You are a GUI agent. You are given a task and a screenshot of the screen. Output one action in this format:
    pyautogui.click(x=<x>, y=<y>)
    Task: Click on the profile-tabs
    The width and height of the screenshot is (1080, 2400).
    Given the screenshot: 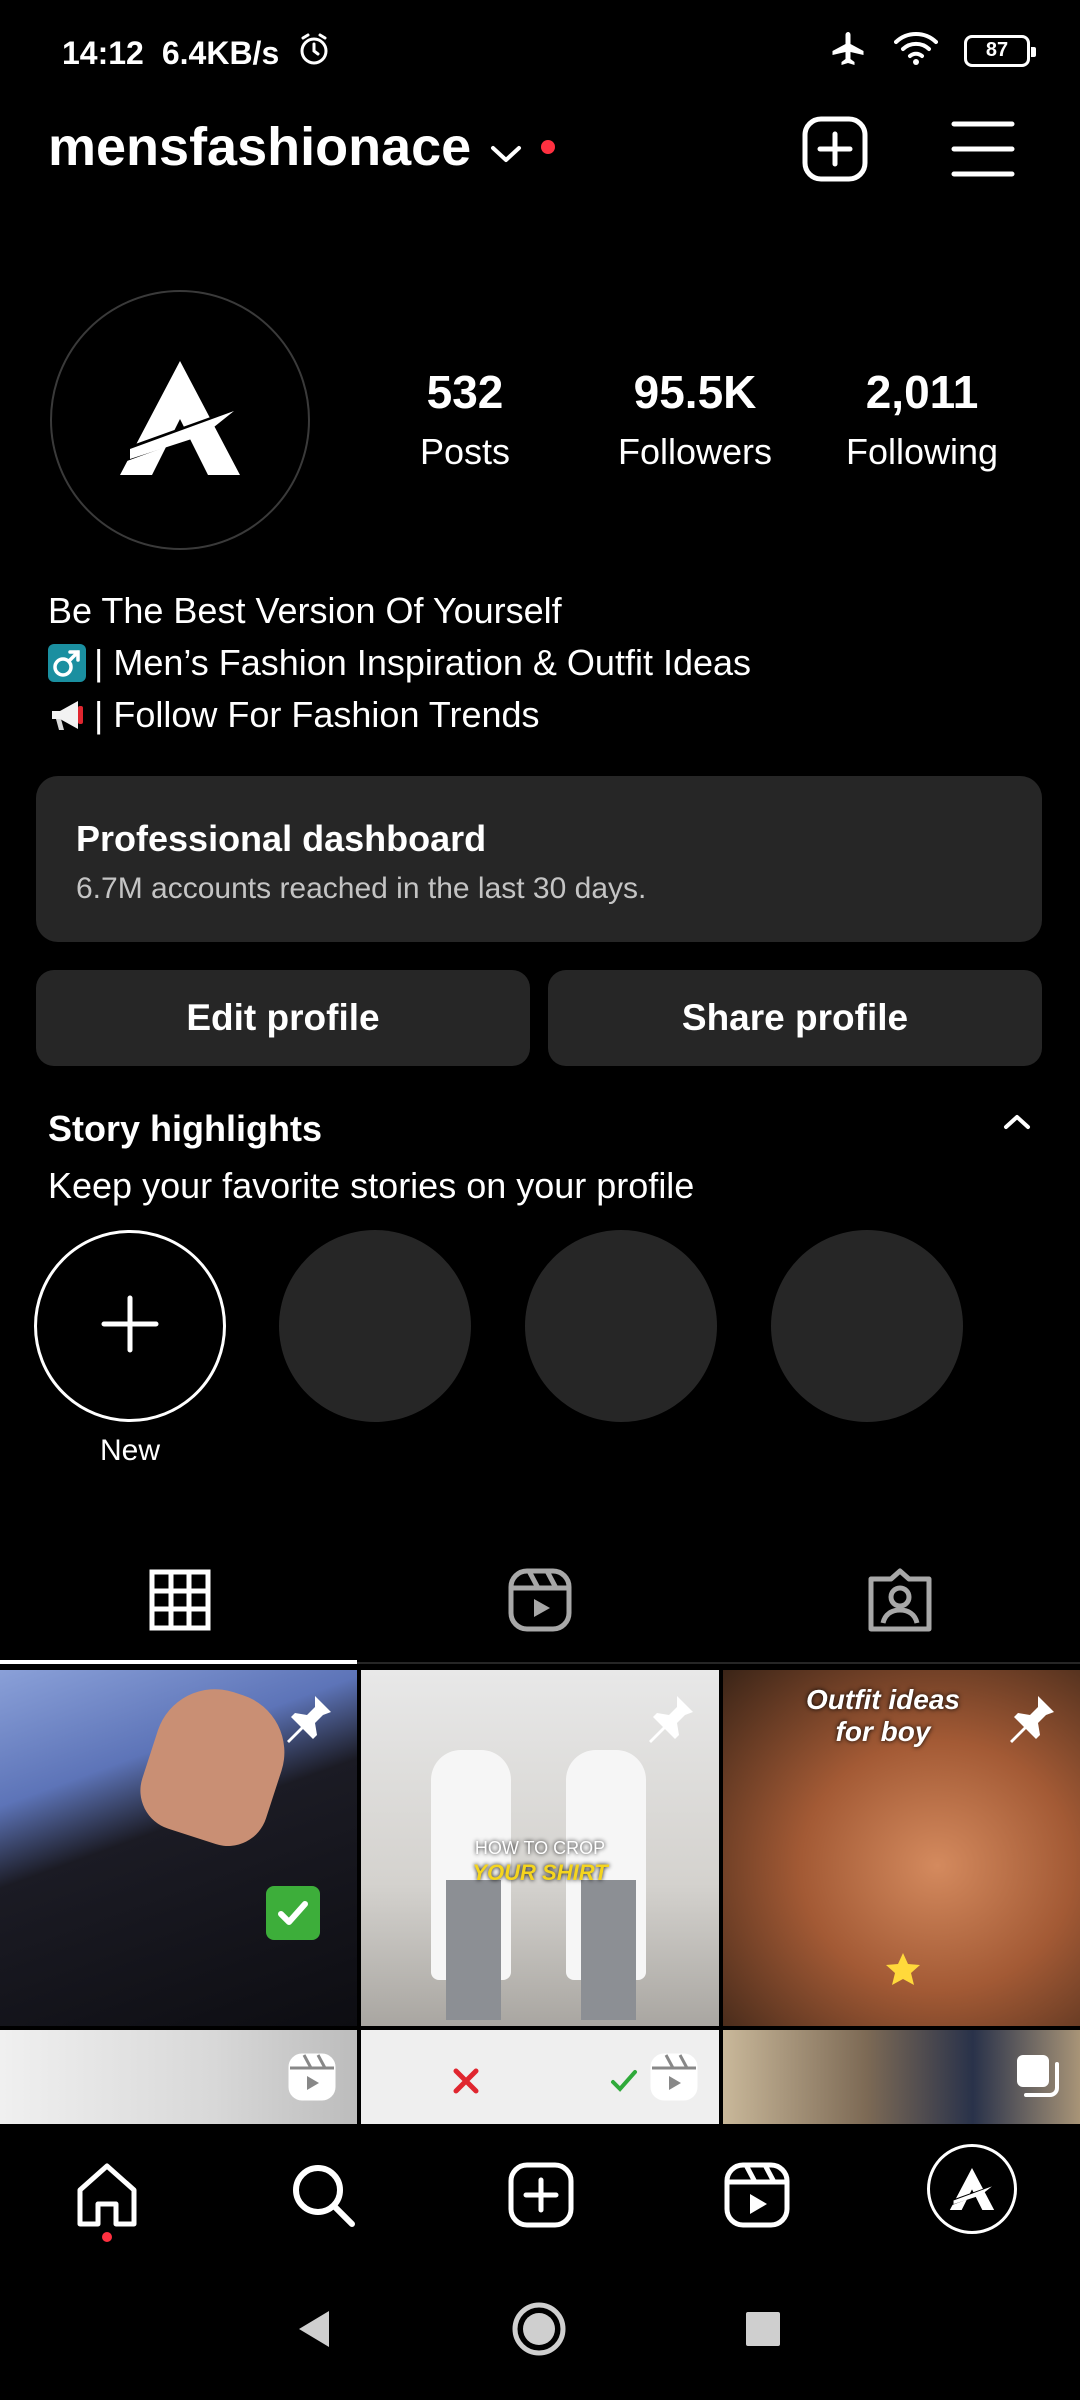 What is the action you would take?
    pyautogui.click(x=540, y=1602)
    